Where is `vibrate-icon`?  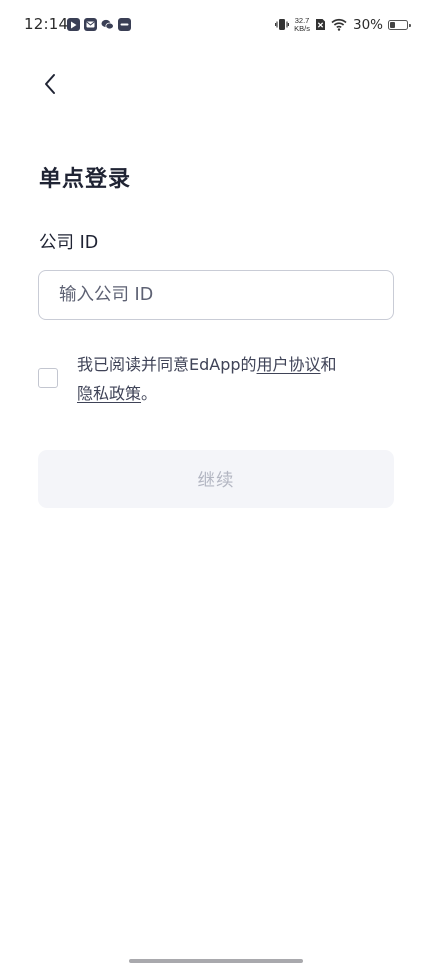 vibrate-icon is located at coordinates (282, 25).